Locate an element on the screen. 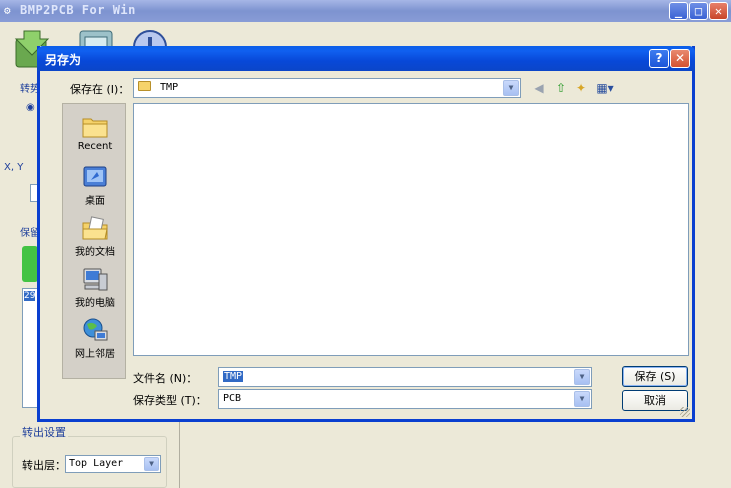 This screenshot has height=488, width=731. output-layer-label: 转出层： is located at coordinates (44, 465).